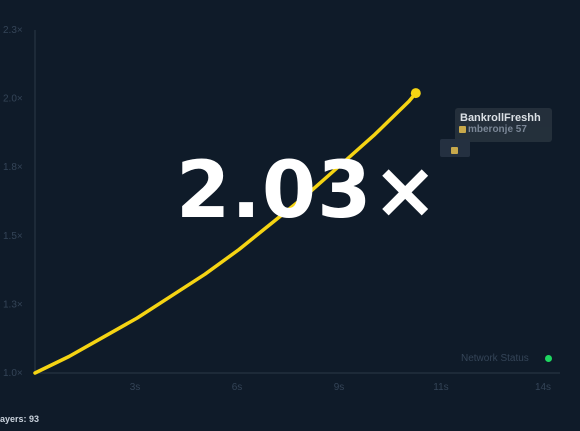 The width and height of the screenshot is (580, 431). What do you see at coordinates (521, 129) in the screenshot?
I see `player-name-suffix: 57` at bounding box center [521, 129].